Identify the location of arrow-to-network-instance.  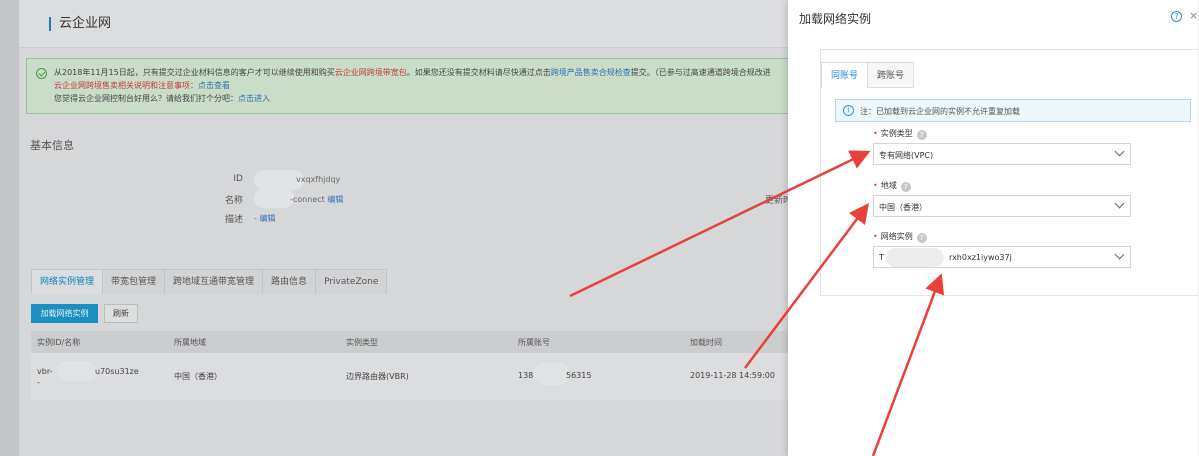
(908, 364).